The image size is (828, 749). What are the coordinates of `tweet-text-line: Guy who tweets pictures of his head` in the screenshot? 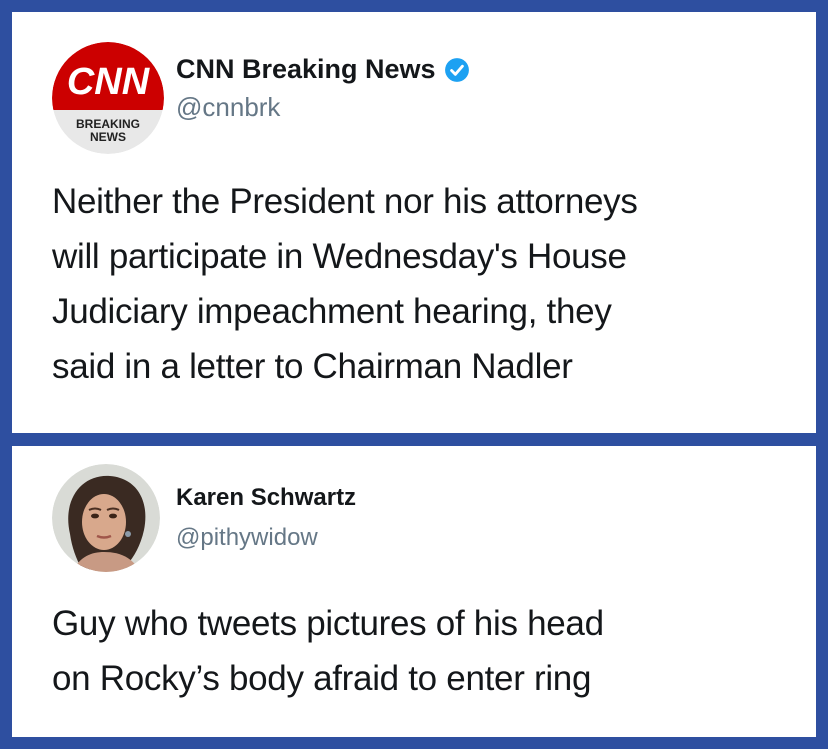 It's located at (328, 623).